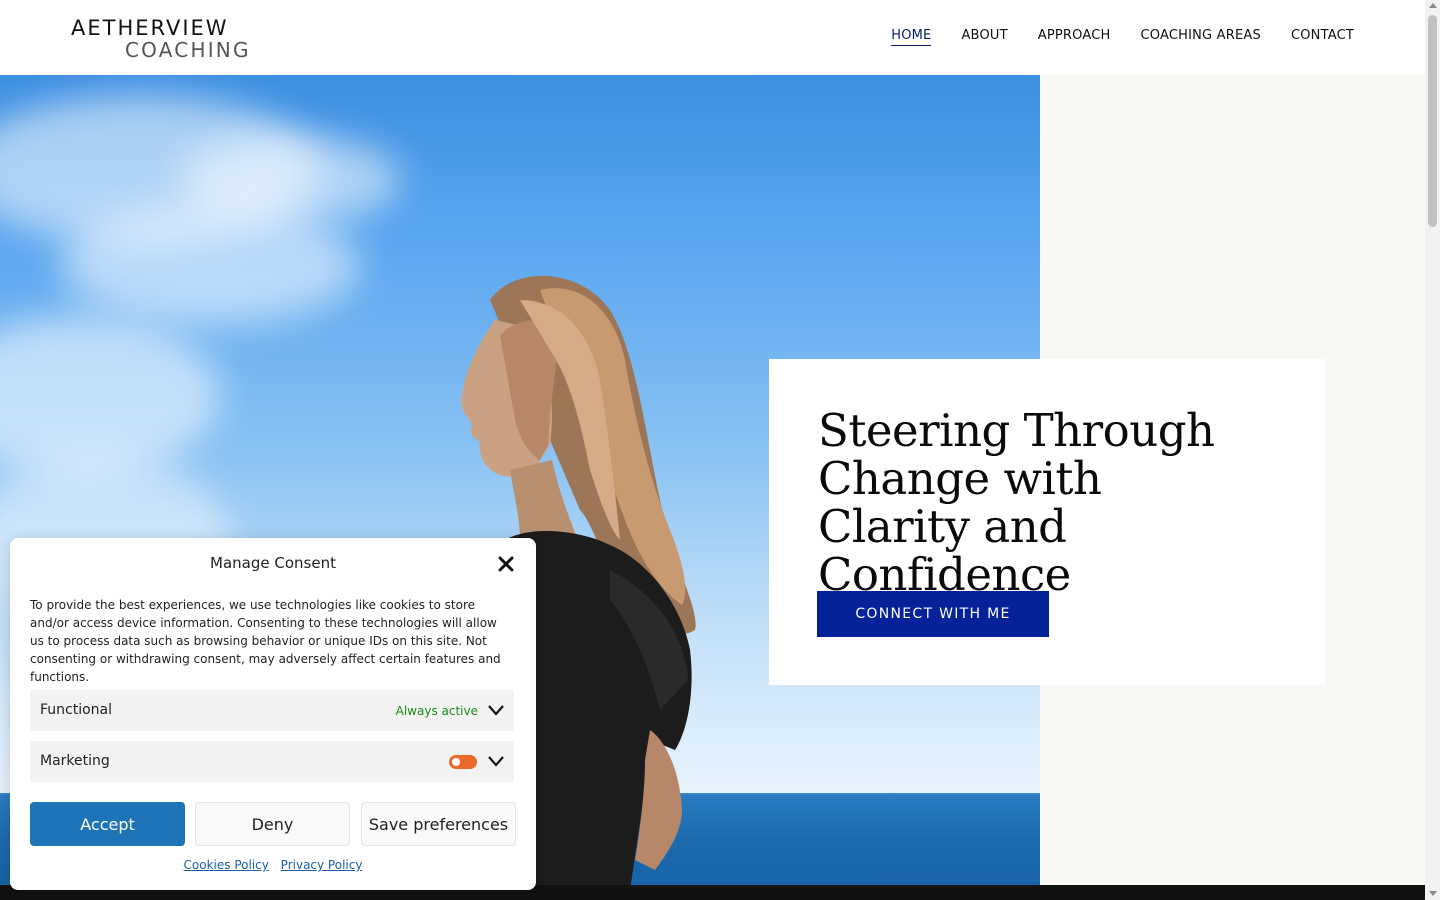 The image size is (1440, 900). Describe the element at coordinates (76, 710) in the screenshot. I see `category-label: Functional` at that location.